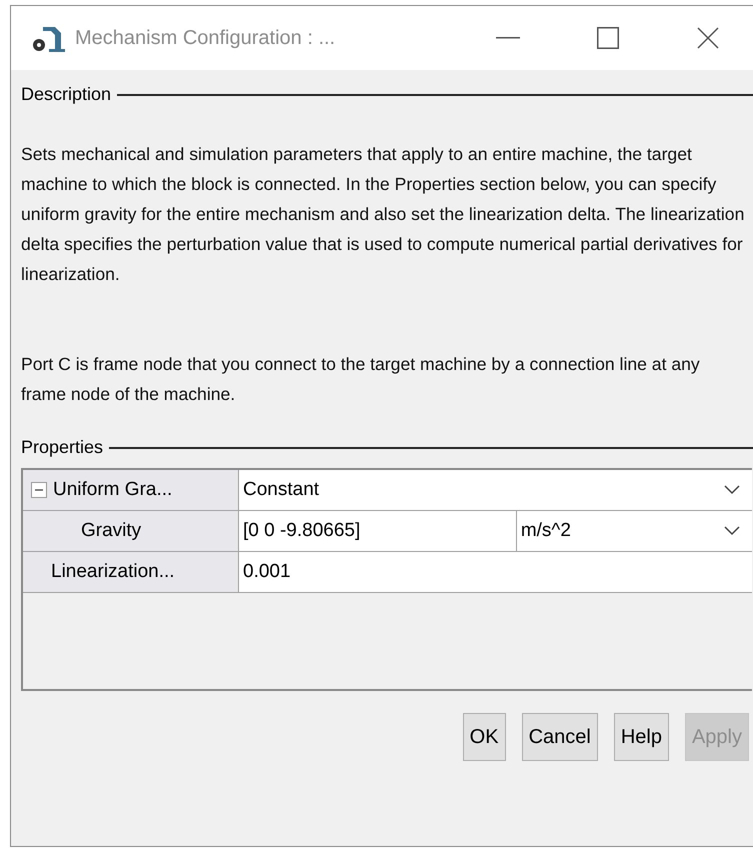 This screenshot has height=849, width=753. What do you see at coordinates (608, 38) in the screenshot?
I see `maximize-icon` at bounding box center [608, 38].